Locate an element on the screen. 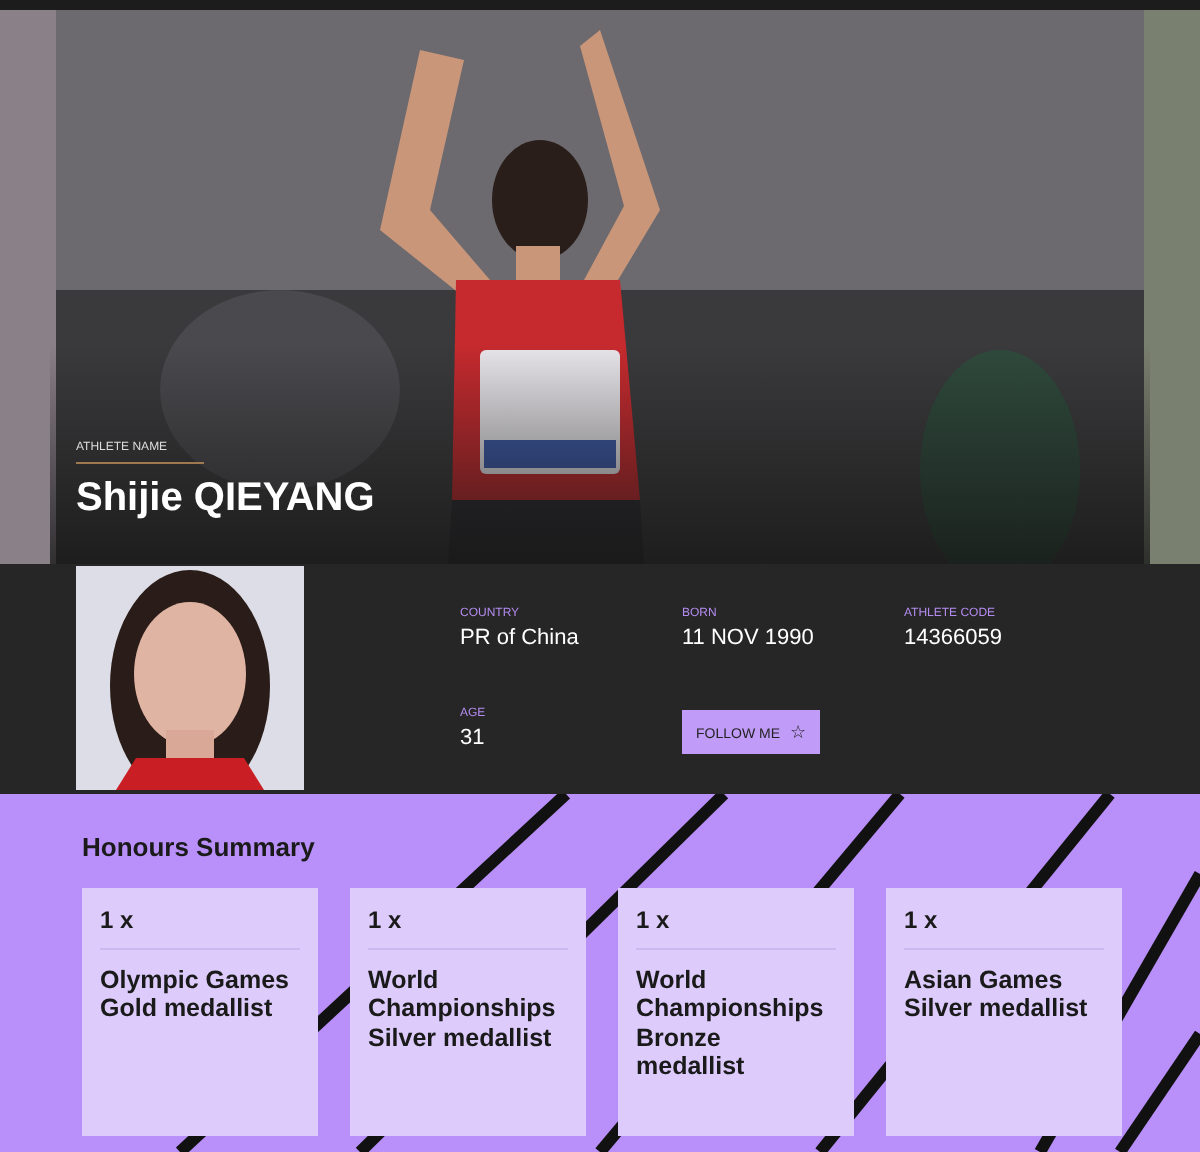 This screenshot has width=1200, height=1152. honour-title: Olympic Games Gold medallist is located at coordinates (195, 995).